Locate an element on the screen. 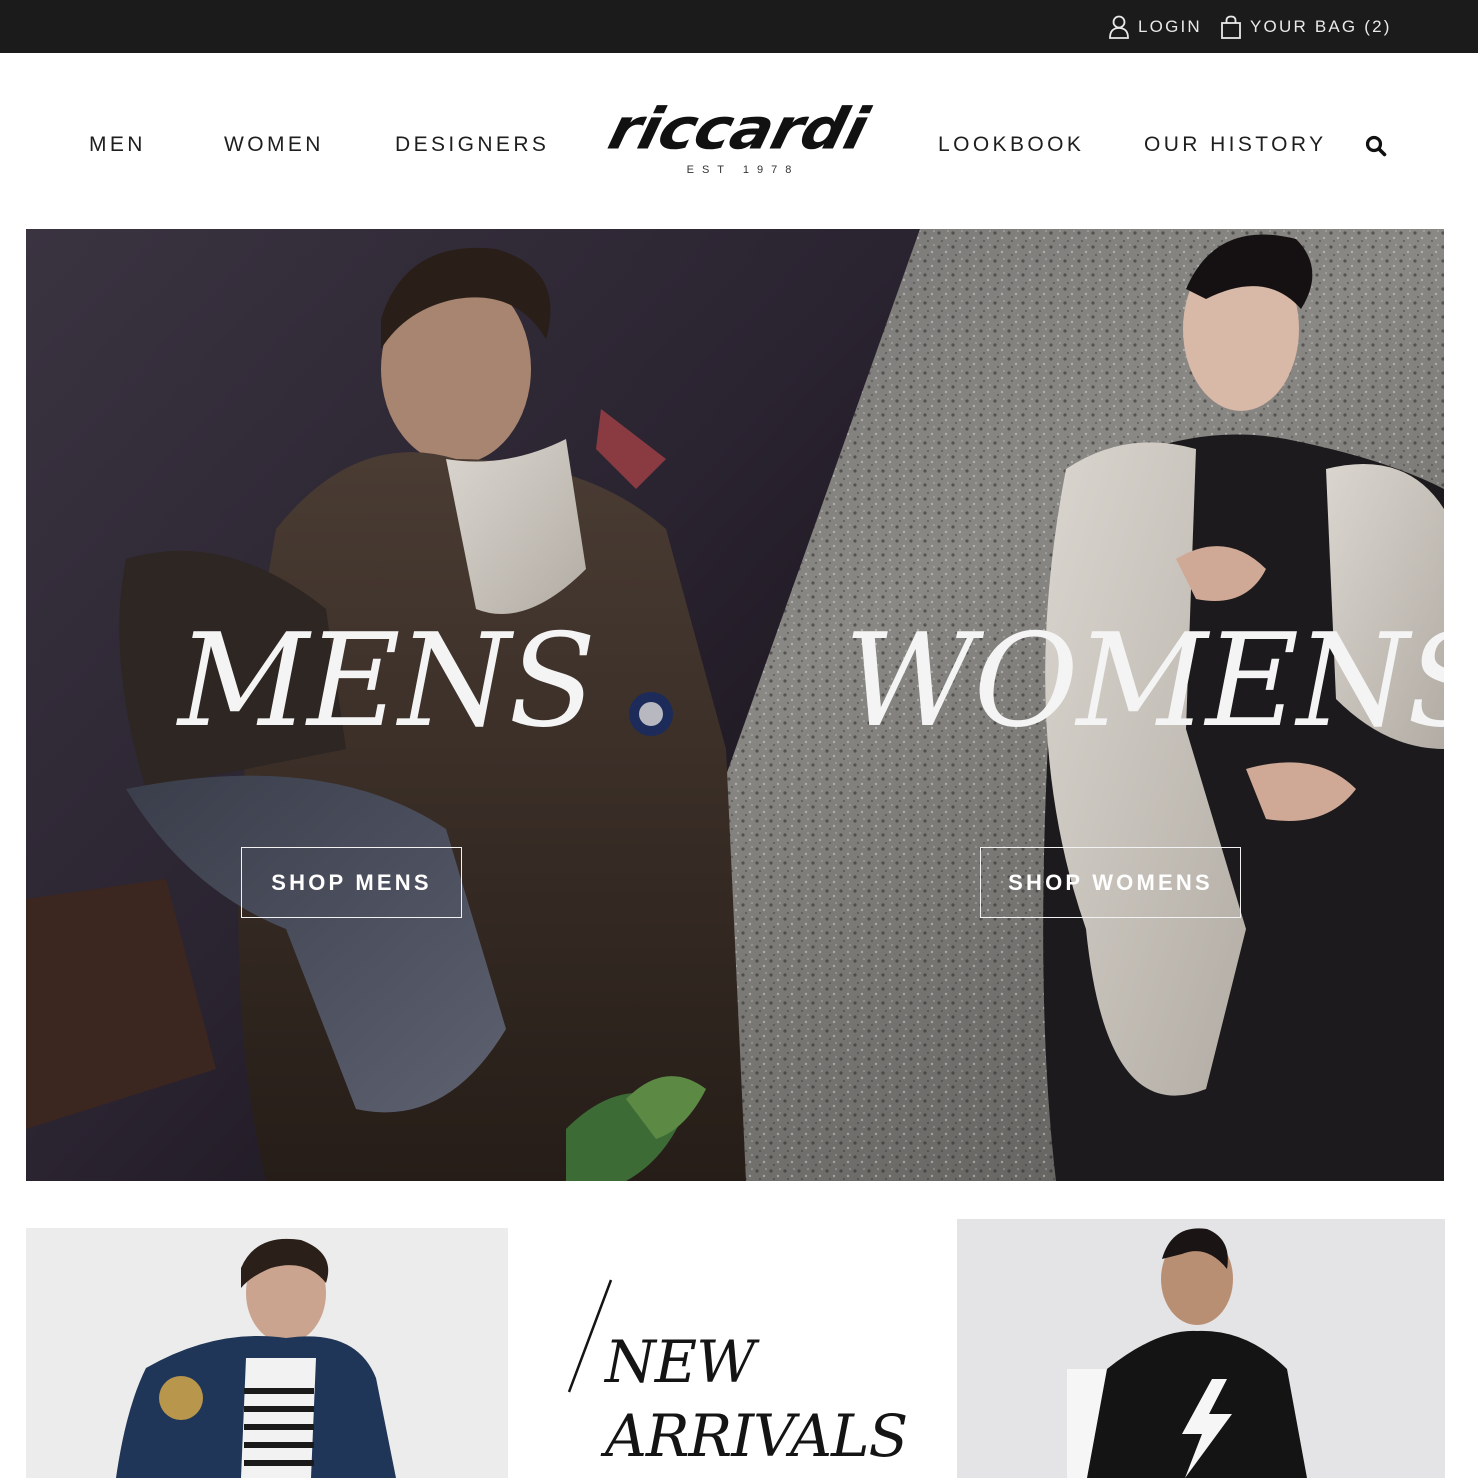 The height and width of the screenshot is (1478, 1478). brand-logo: riccardi EST 1978 is located at coordinates (738, 138).